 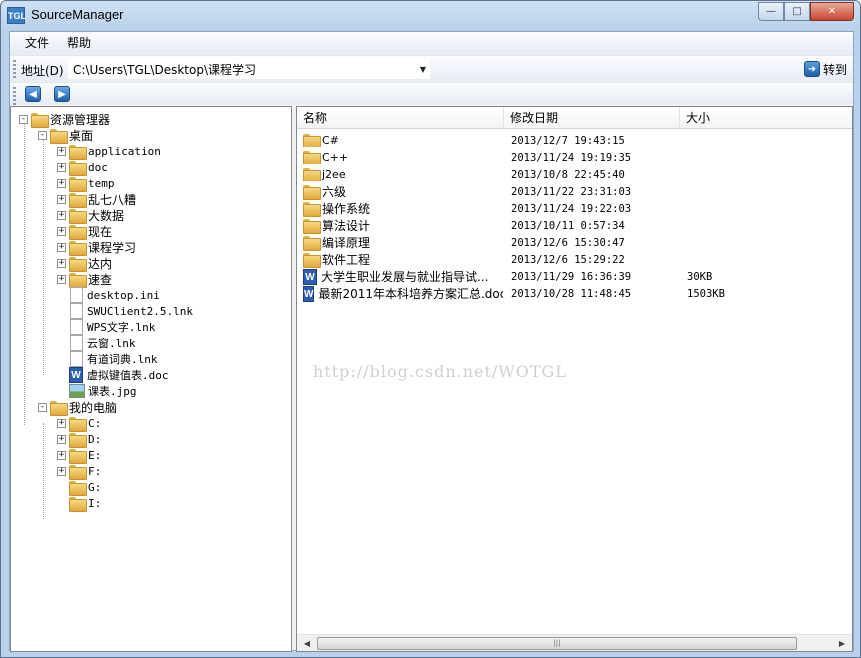 I want to click on tree-folder: + 速查, so click(x=85, y=279).